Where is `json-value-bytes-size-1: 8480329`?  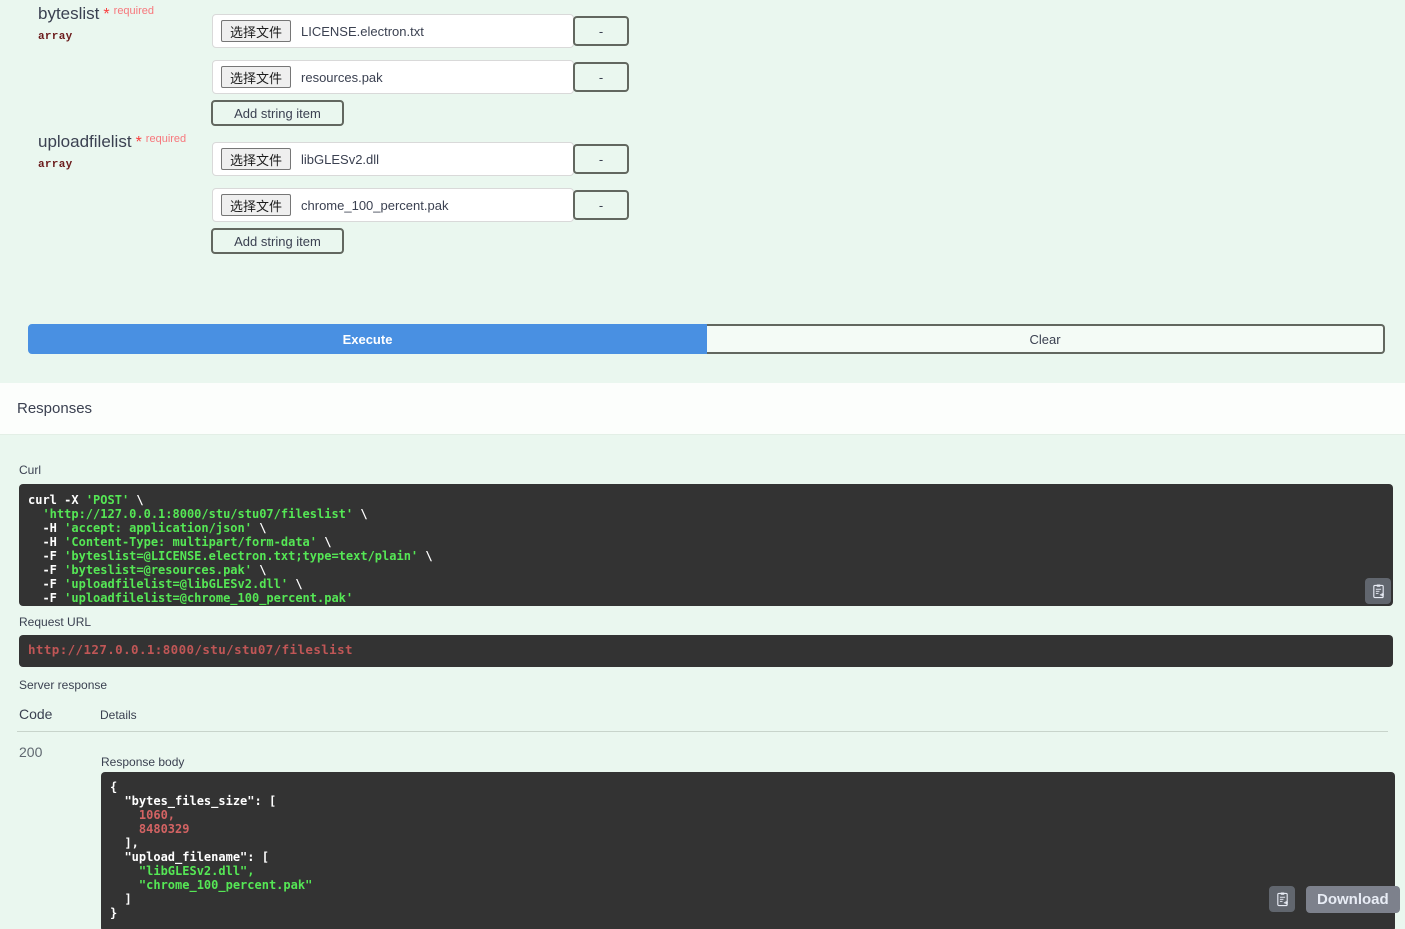 json-value-bytes-size-1: 8480329 is located at coordinates (164, 829).